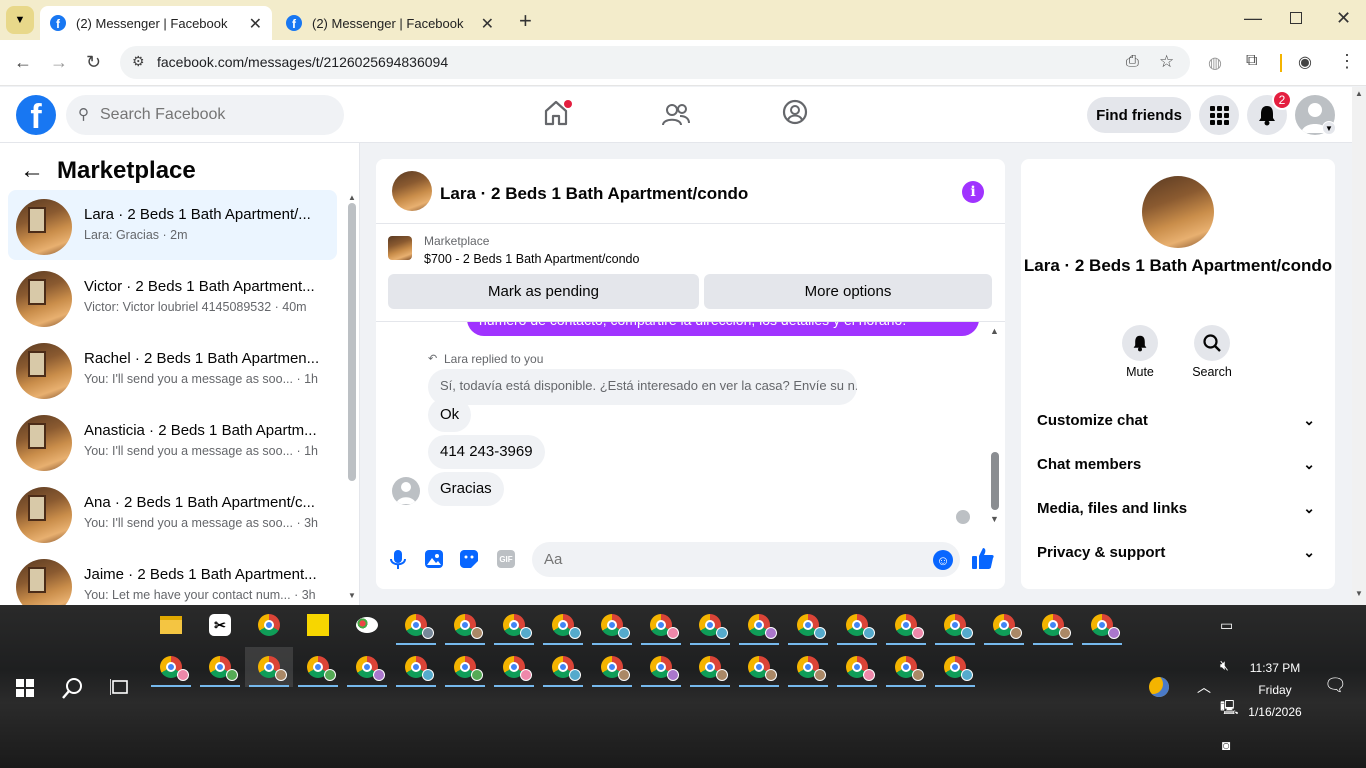  What do you see at coordinates (973, 192) in the screenshot?
I see `info-icon: i` at bounding box center [973, 192].